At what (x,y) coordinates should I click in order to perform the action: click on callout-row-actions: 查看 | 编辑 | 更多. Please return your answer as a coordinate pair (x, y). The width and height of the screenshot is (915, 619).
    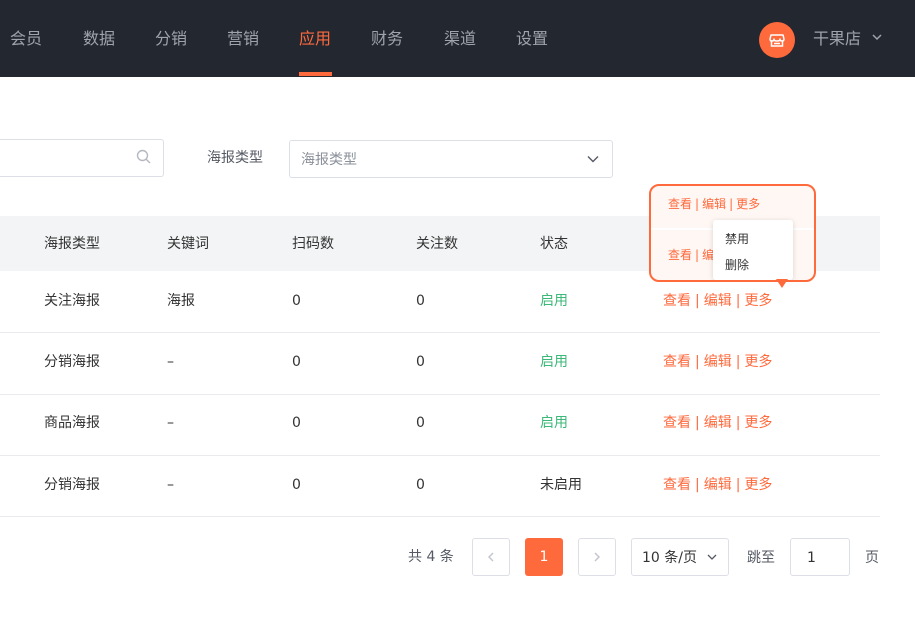
    Looking at the image, I should click on (714, 204).